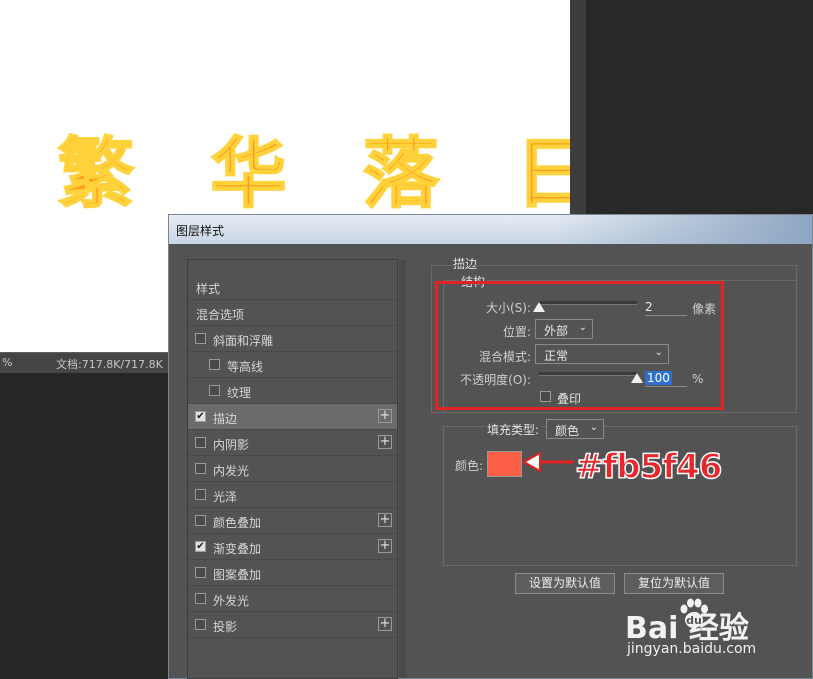  Describe the element at coordinates (292, 313) in the screenshot. I see `style-list-item: 混合选项` at that location.